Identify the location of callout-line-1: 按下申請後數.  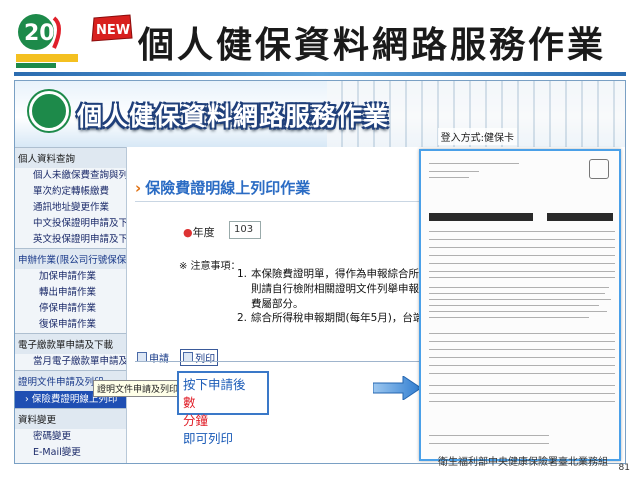
(214, 393).